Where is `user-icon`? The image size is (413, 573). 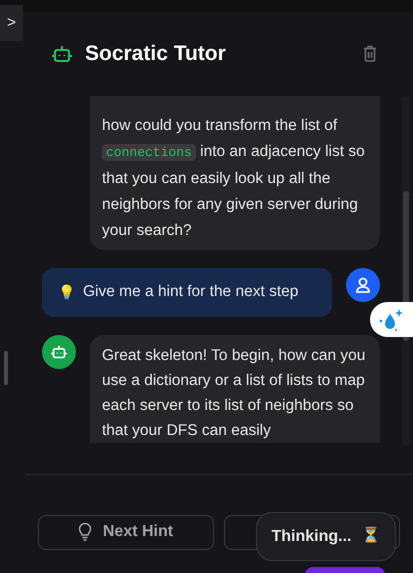
user-icon is located at coordinates (363, 284).